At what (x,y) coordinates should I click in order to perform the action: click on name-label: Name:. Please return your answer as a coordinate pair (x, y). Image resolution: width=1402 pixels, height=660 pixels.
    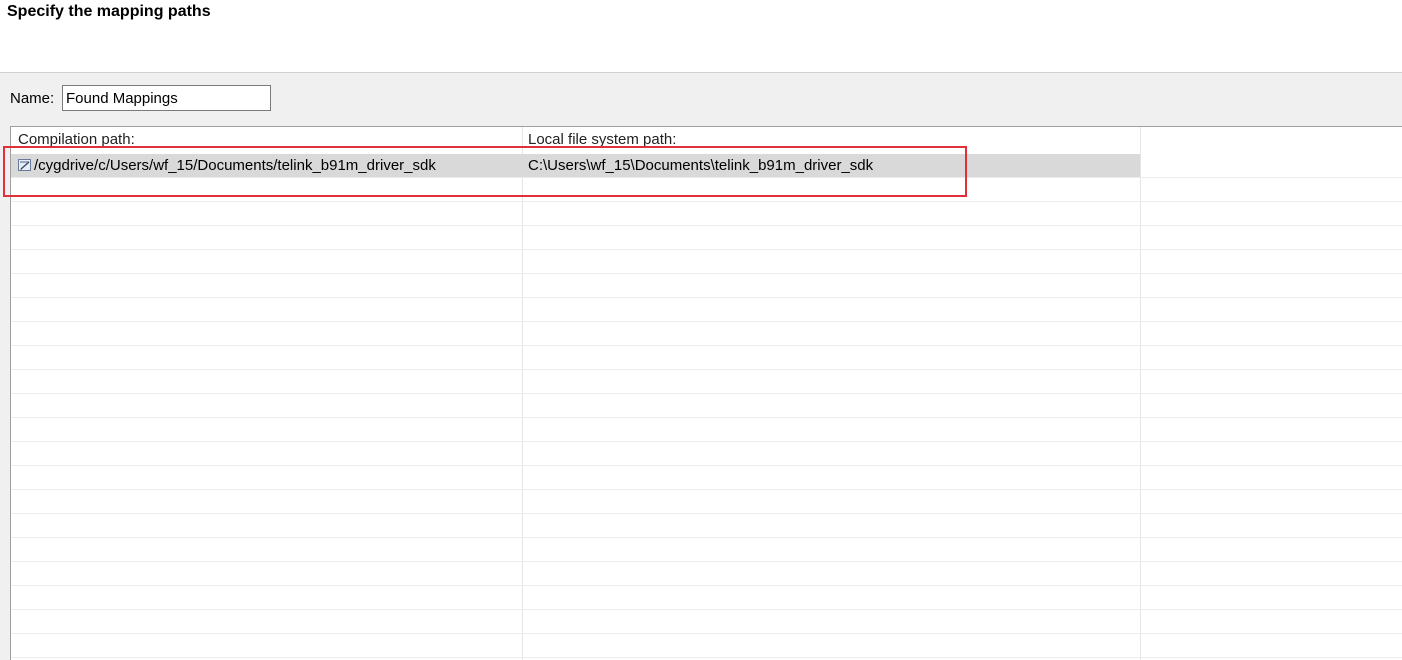
    Looking at the image, I should click on (32, 98).